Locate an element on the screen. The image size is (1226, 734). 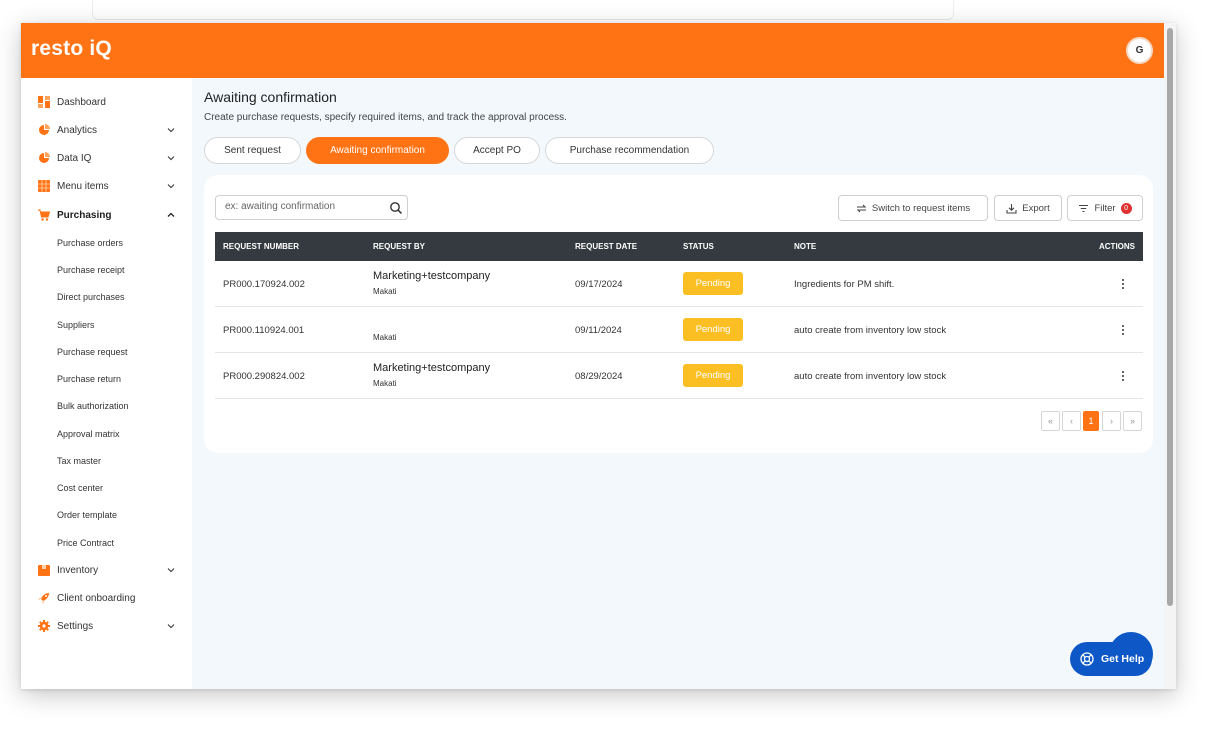
sidebar-item-label: Dashboard is located at coordinates (81, 102).